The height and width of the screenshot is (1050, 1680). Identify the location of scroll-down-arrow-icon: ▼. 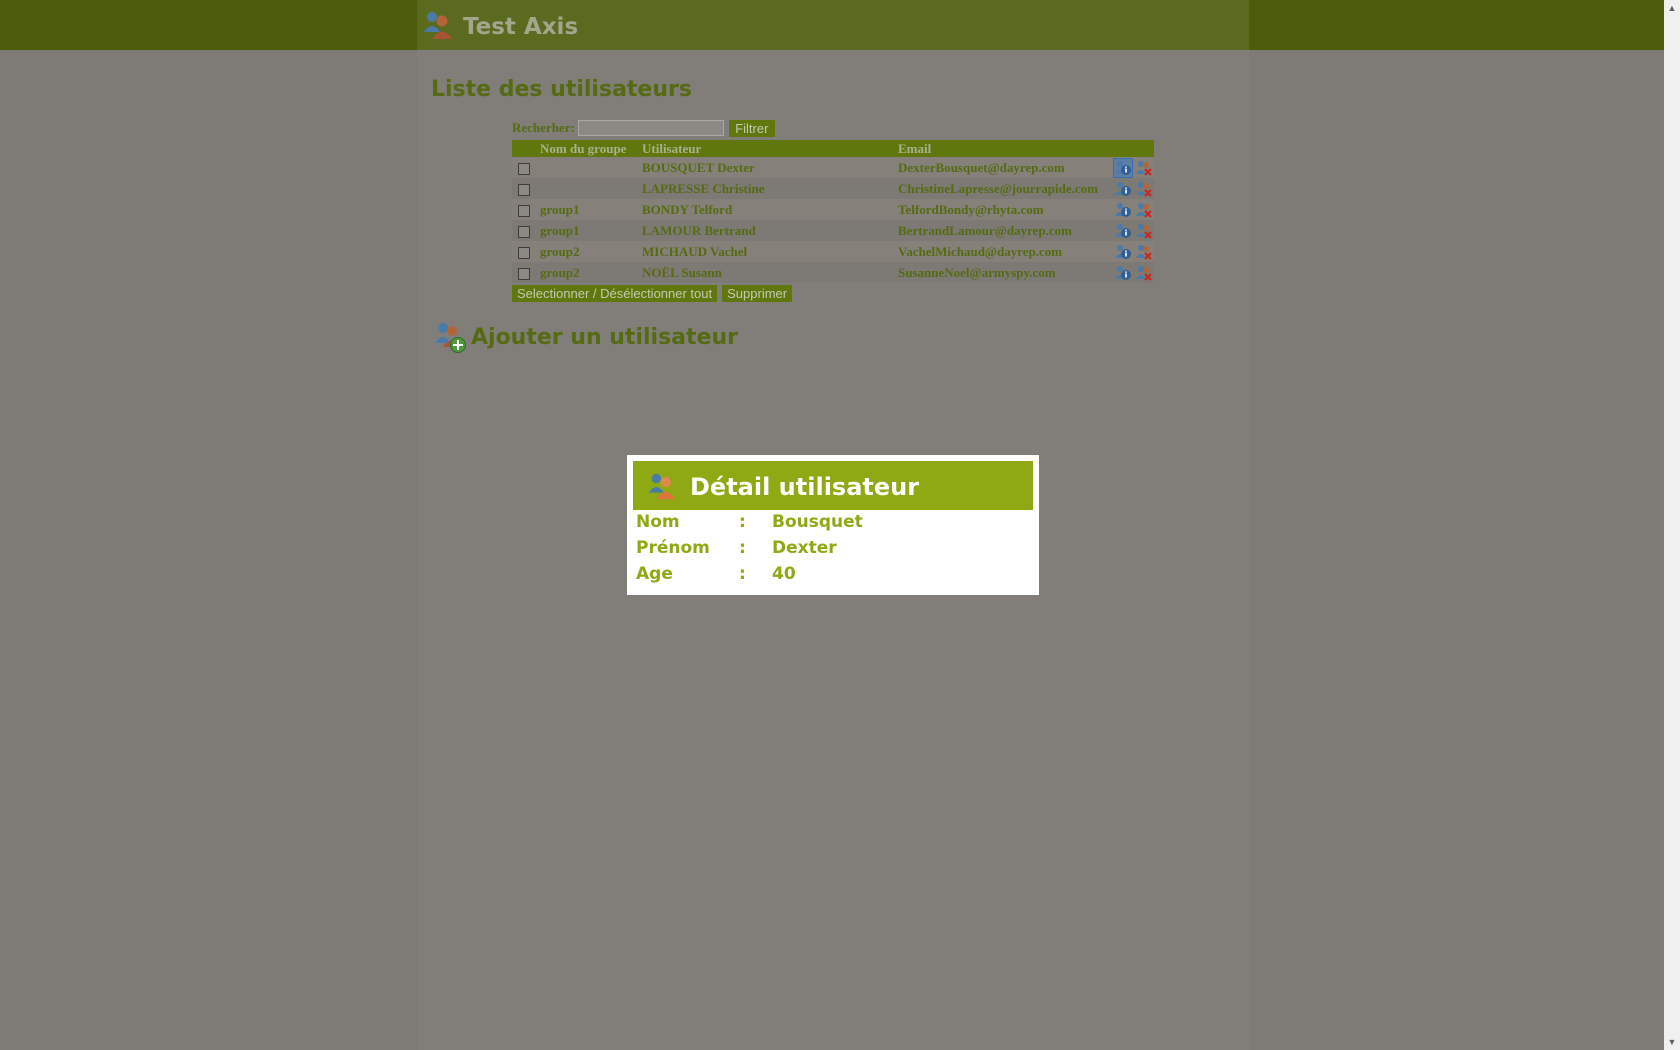
(1672, 1042).